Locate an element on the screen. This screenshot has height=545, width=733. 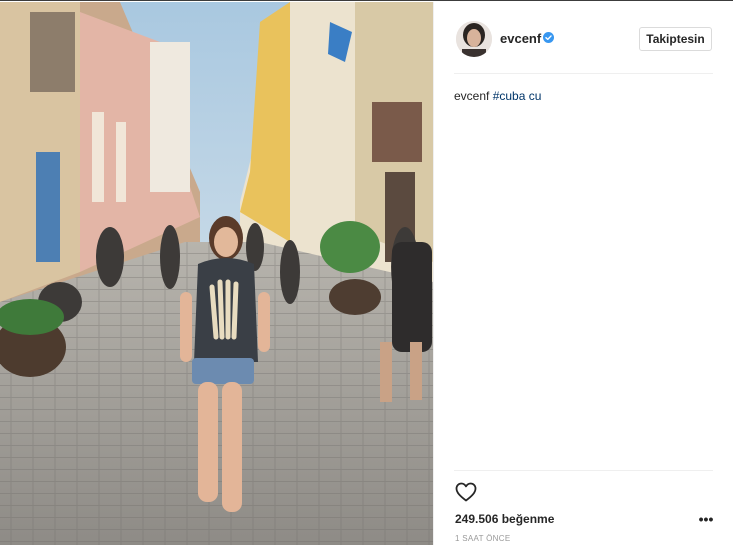
avatar is located at coordinates (474, 39).